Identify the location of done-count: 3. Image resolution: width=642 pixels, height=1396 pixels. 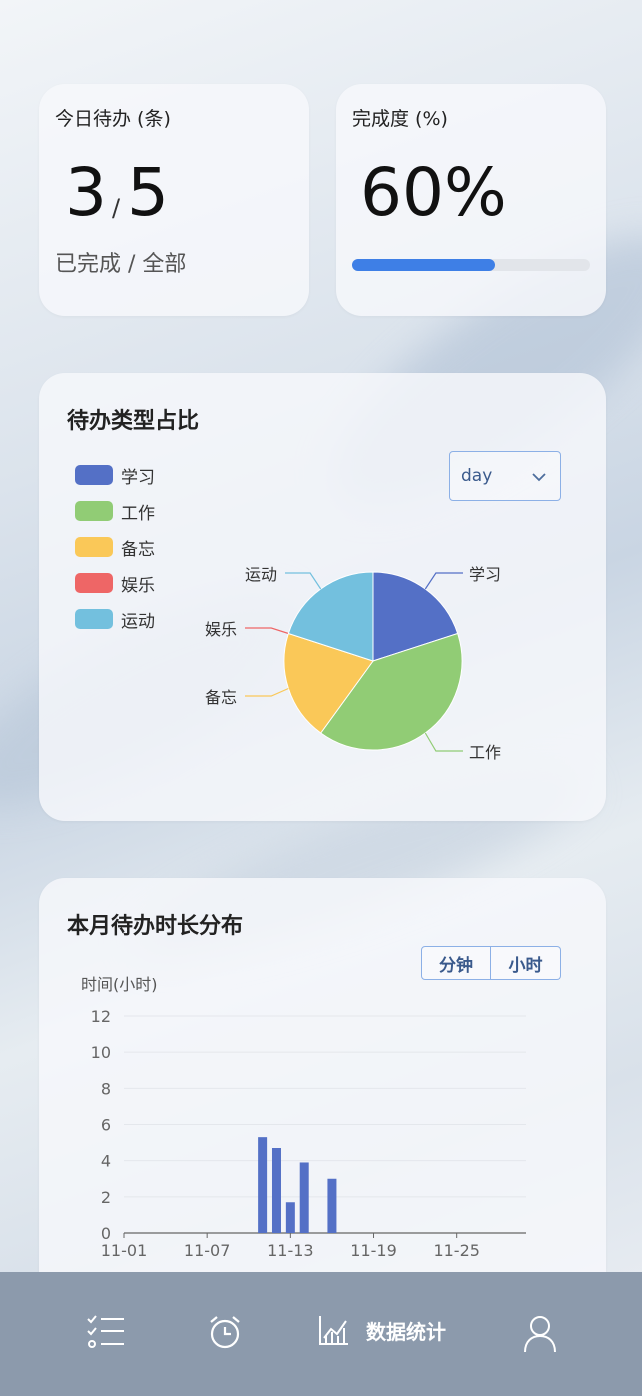
(86, 192).